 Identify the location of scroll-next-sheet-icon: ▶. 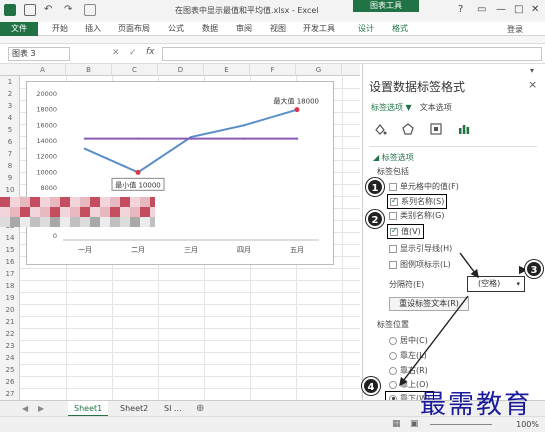
(41, 408).